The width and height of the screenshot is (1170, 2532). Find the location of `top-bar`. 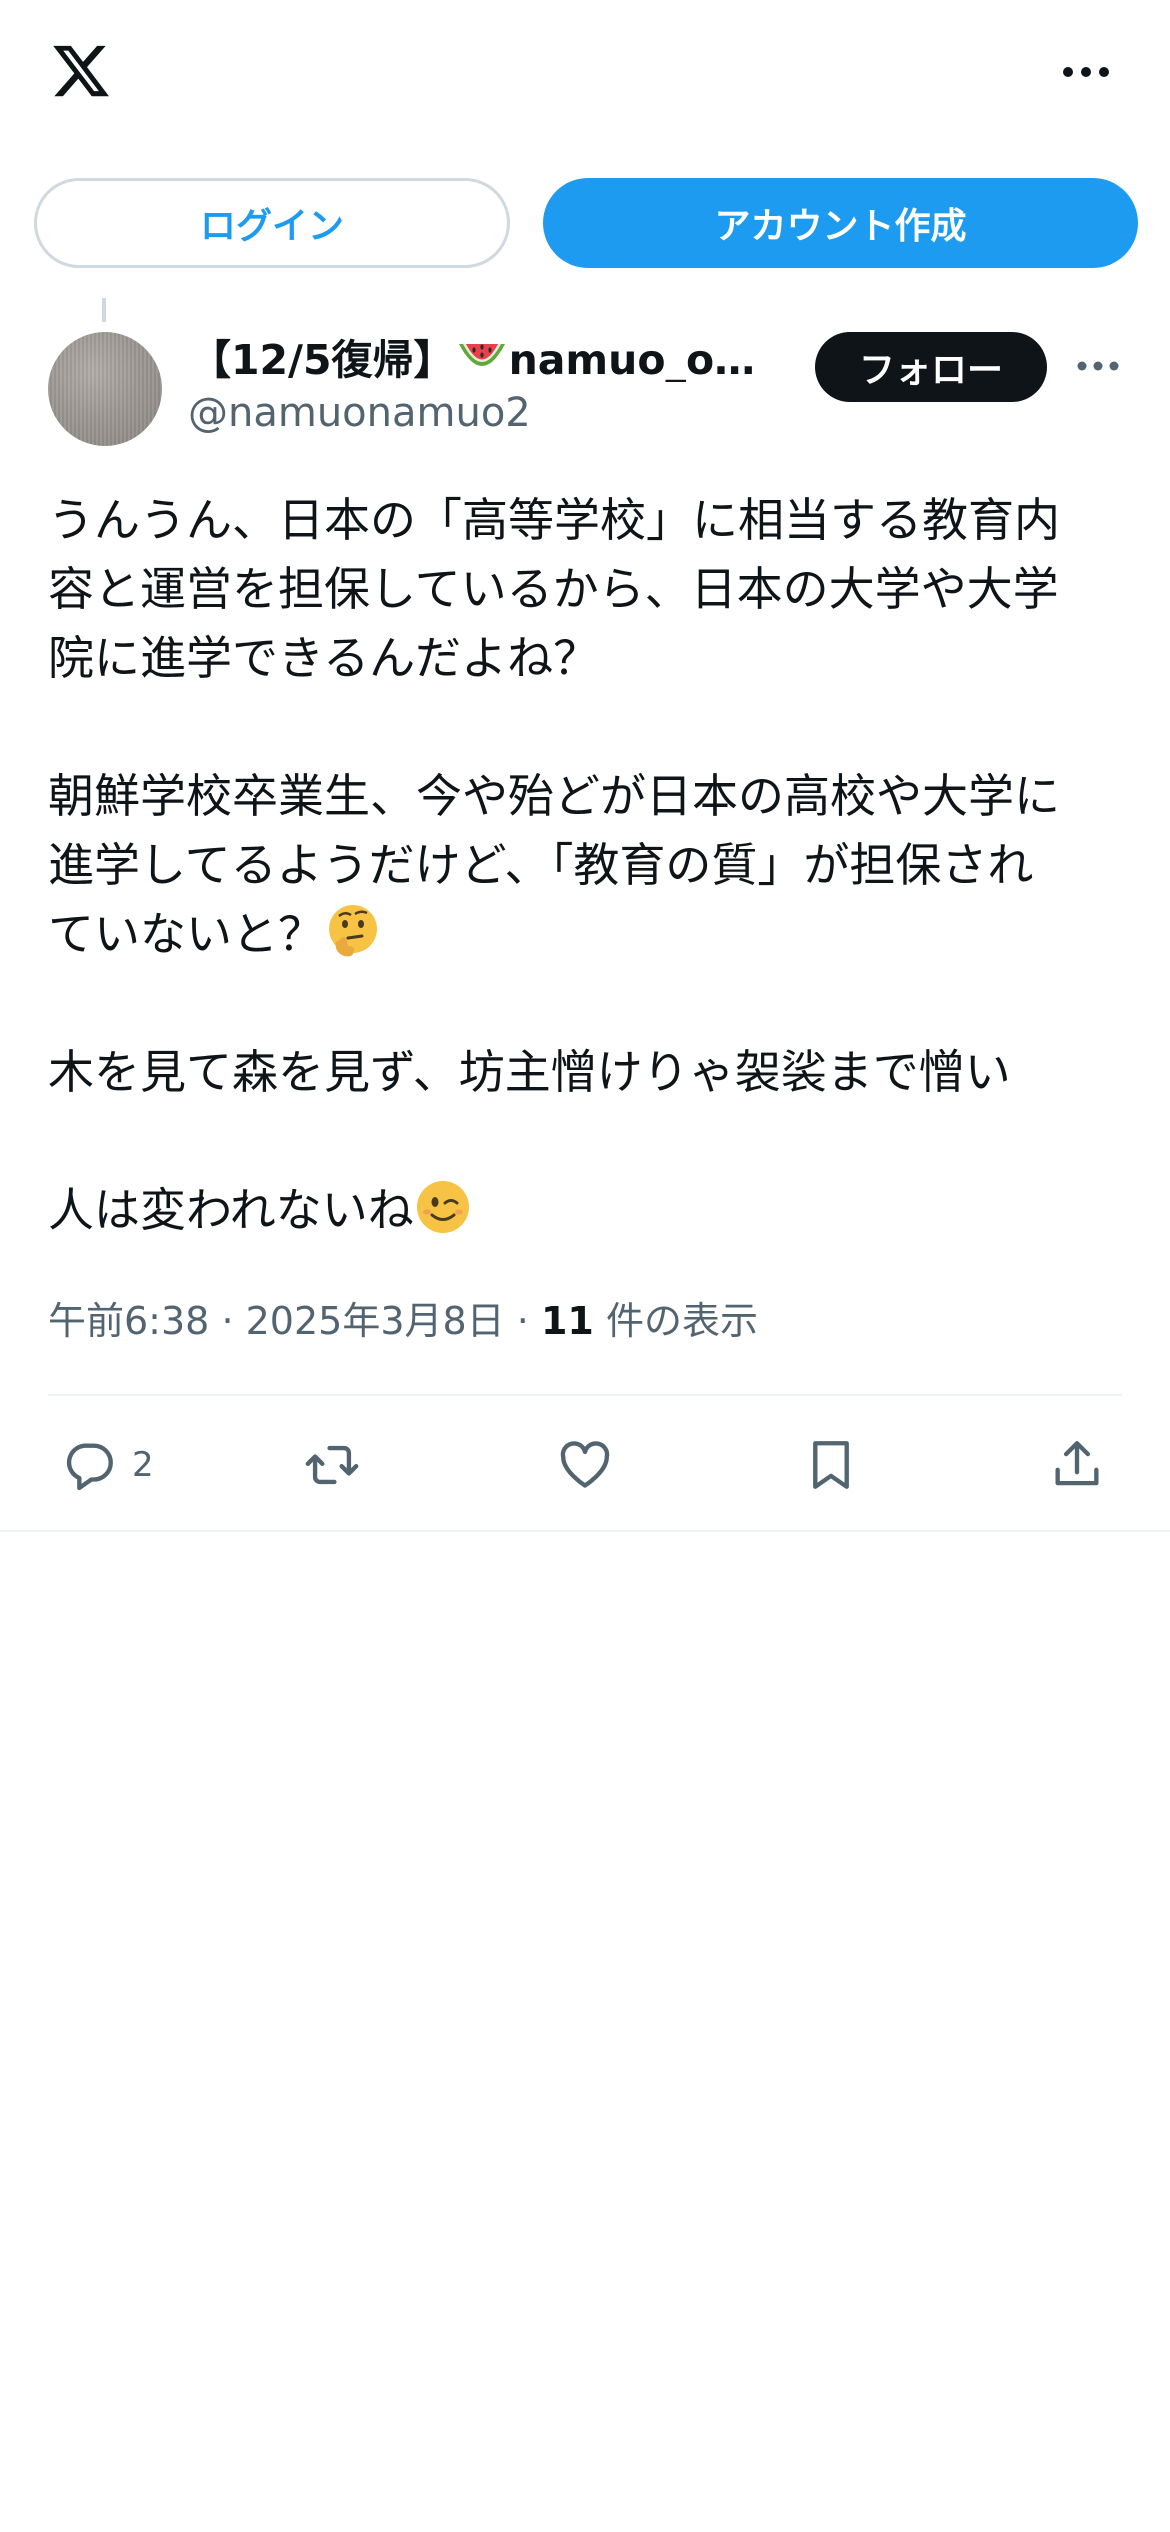

top-bar is located at coordinates (585, 75).